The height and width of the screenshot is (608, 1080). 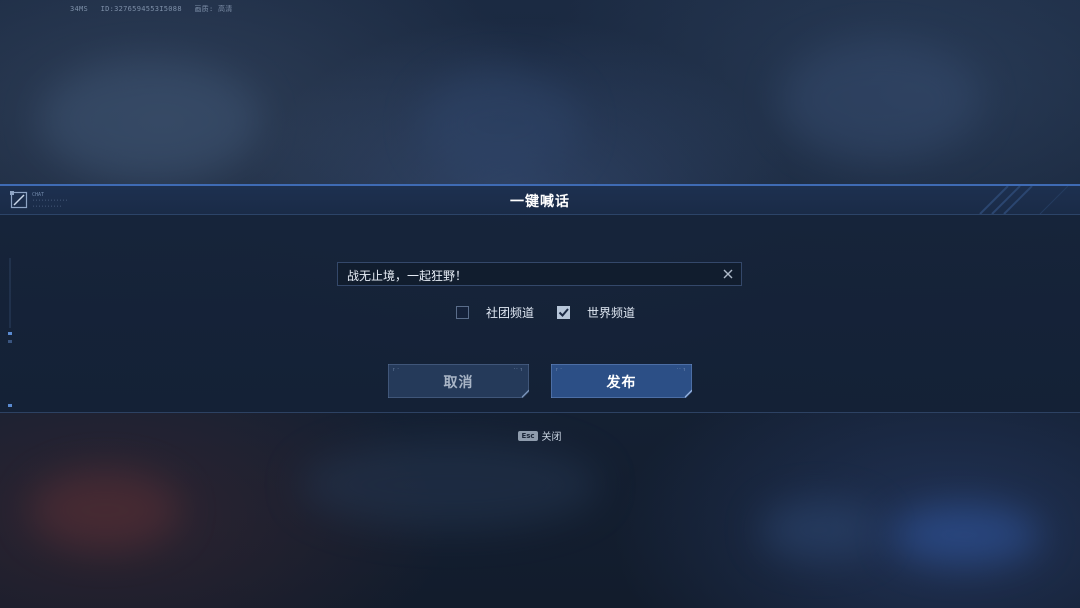 What do you see at coordinates (10, 332) in the screenshot?
I see `side-decoration` at bounding box center [10, 332].